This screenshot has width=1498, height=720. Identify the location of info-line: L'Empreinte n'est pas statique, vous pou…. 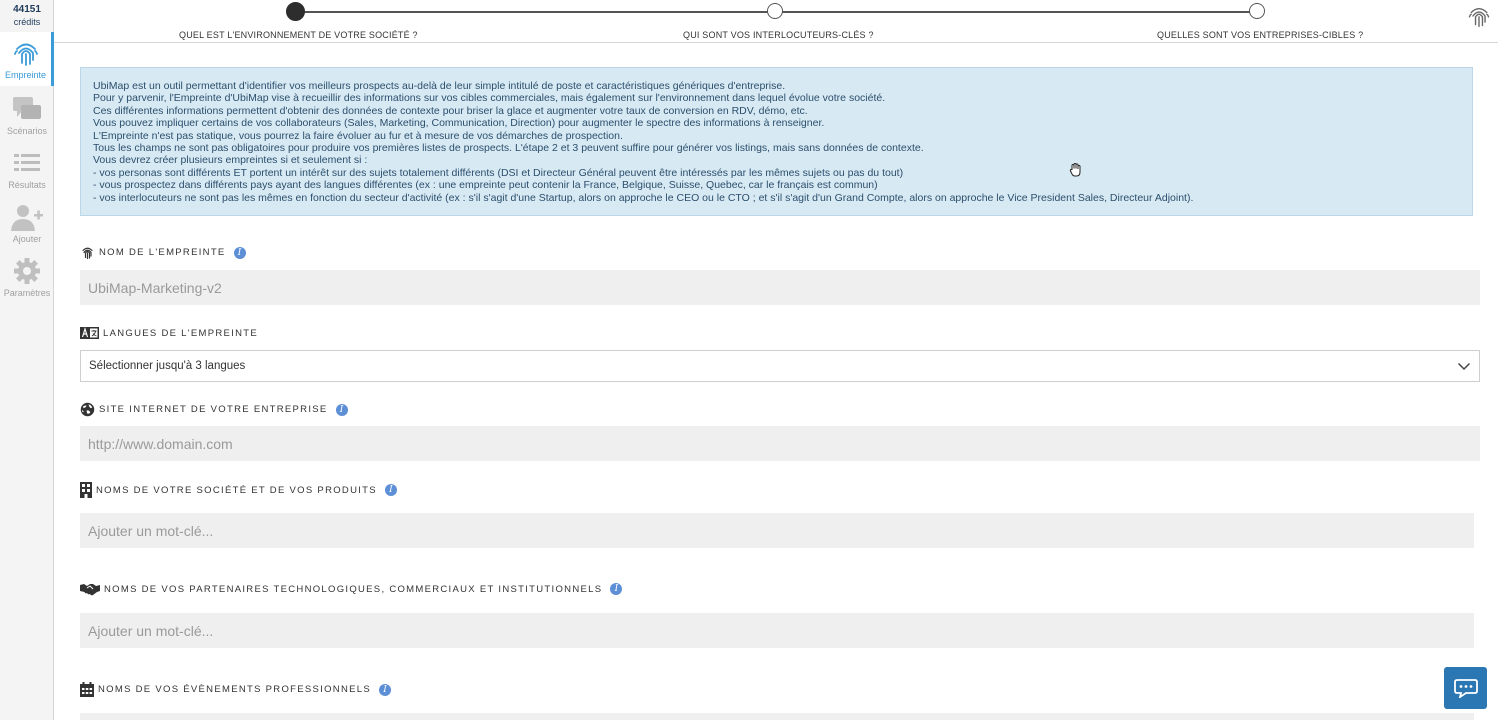
(358, 135).